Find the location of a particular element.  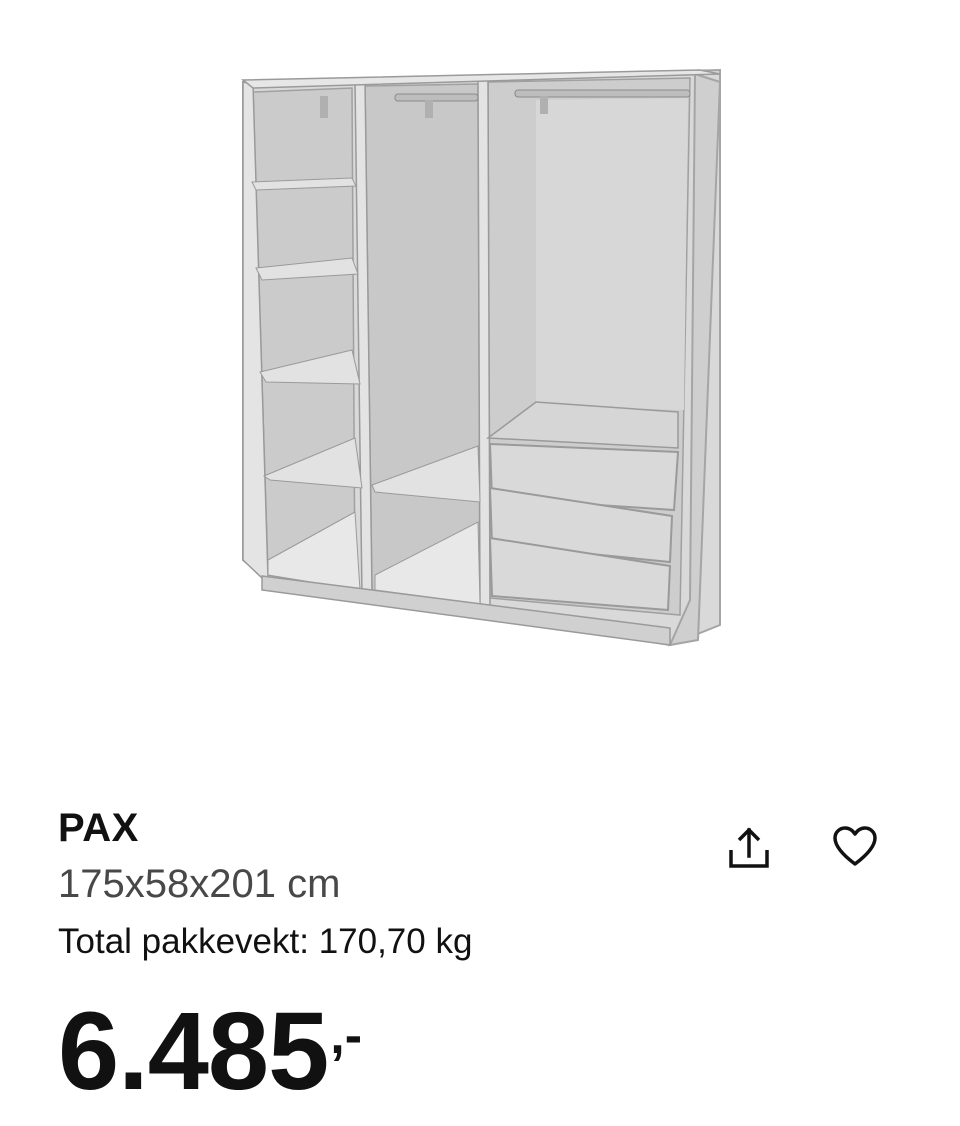

share-icon is located at coordinates (749, 847).